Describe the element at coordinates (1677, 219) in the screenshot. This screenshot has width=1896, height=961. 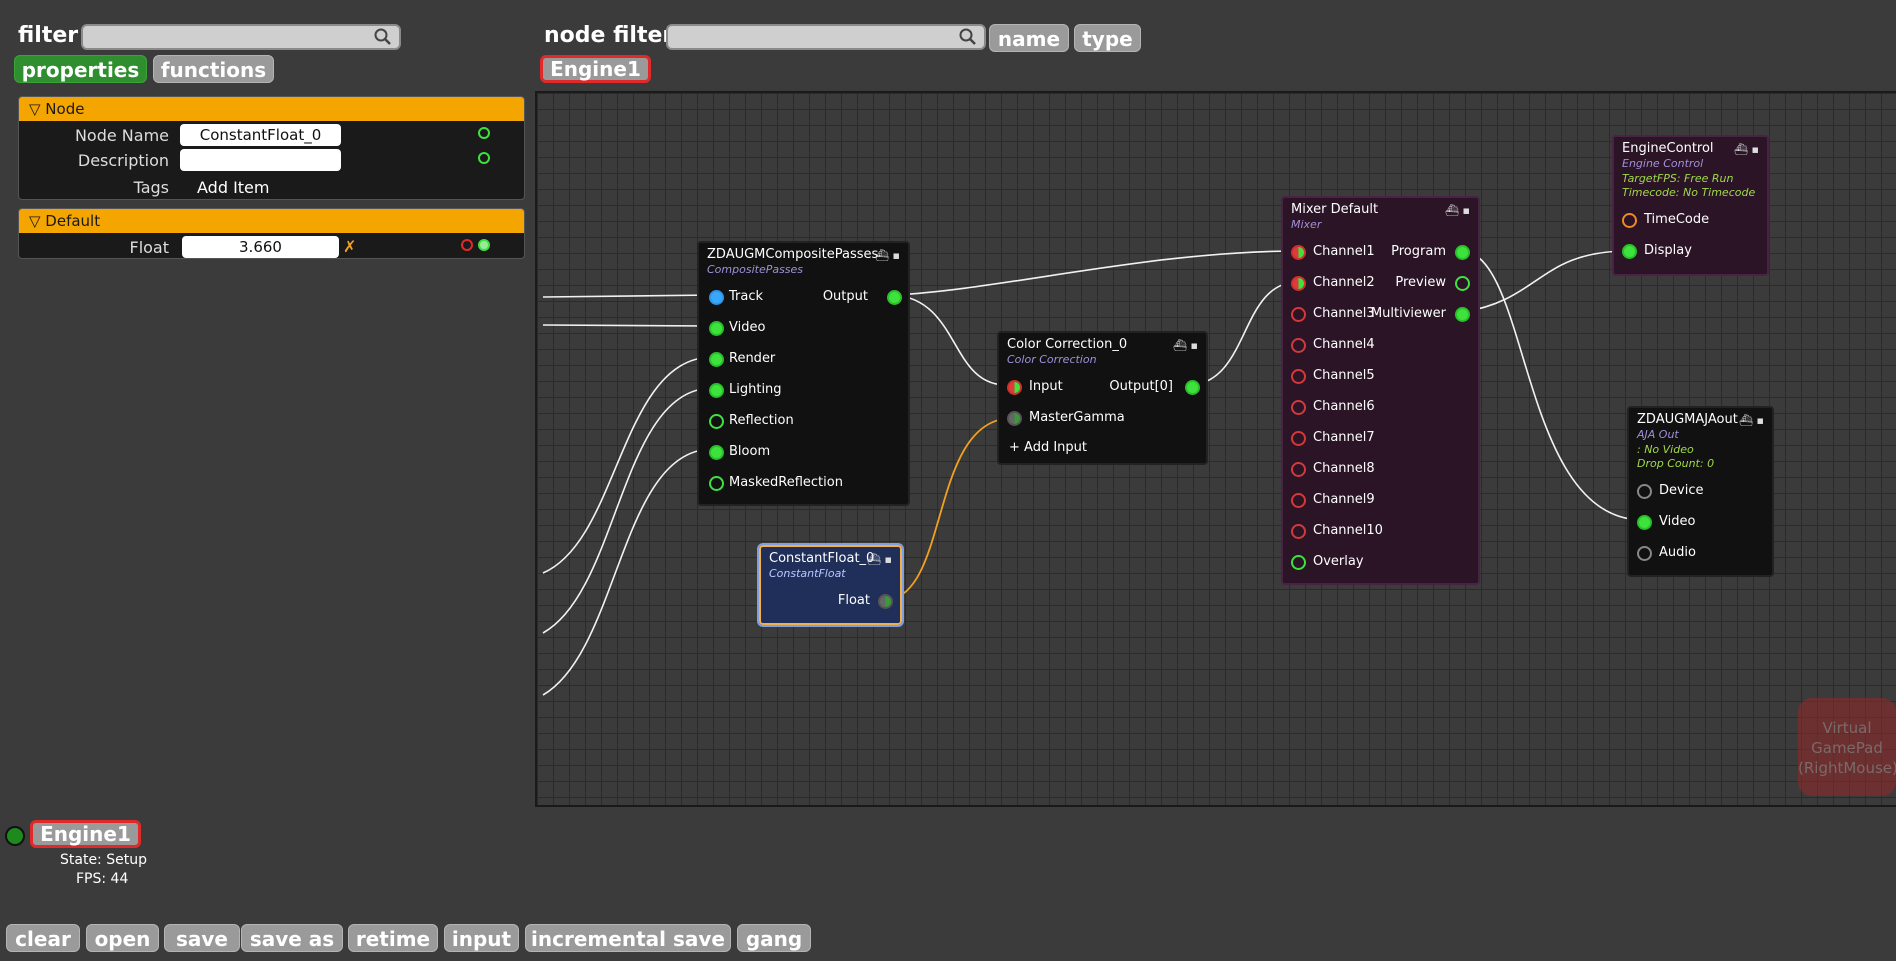
I see `port-label: TimeCode` at that location.